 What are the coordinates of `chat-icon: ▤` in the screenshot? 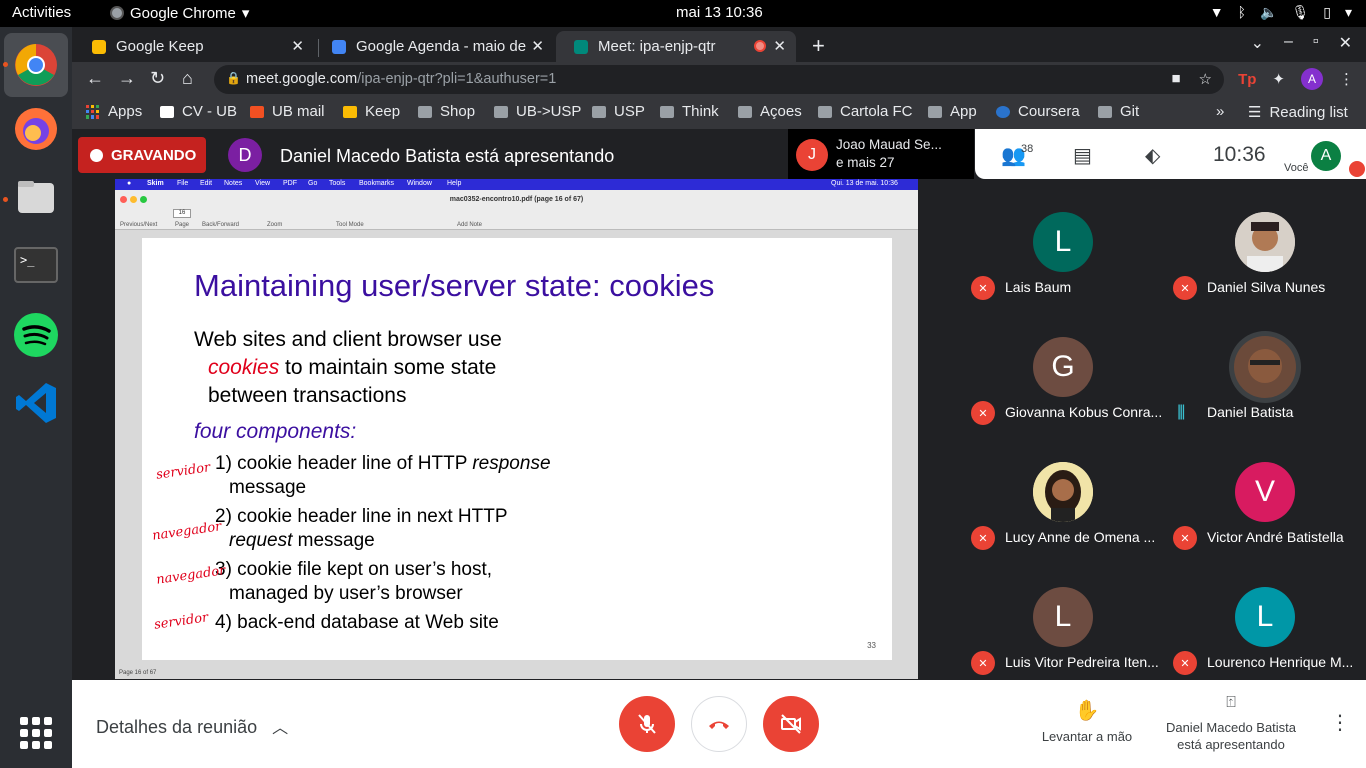 It's located at (1082, 155).